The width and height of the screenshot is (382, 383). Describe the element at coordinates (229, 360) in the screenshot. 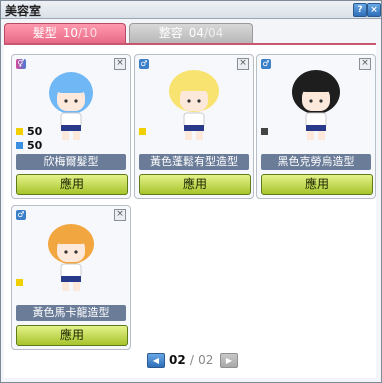

I see `next-page-button: ▶` at that location.